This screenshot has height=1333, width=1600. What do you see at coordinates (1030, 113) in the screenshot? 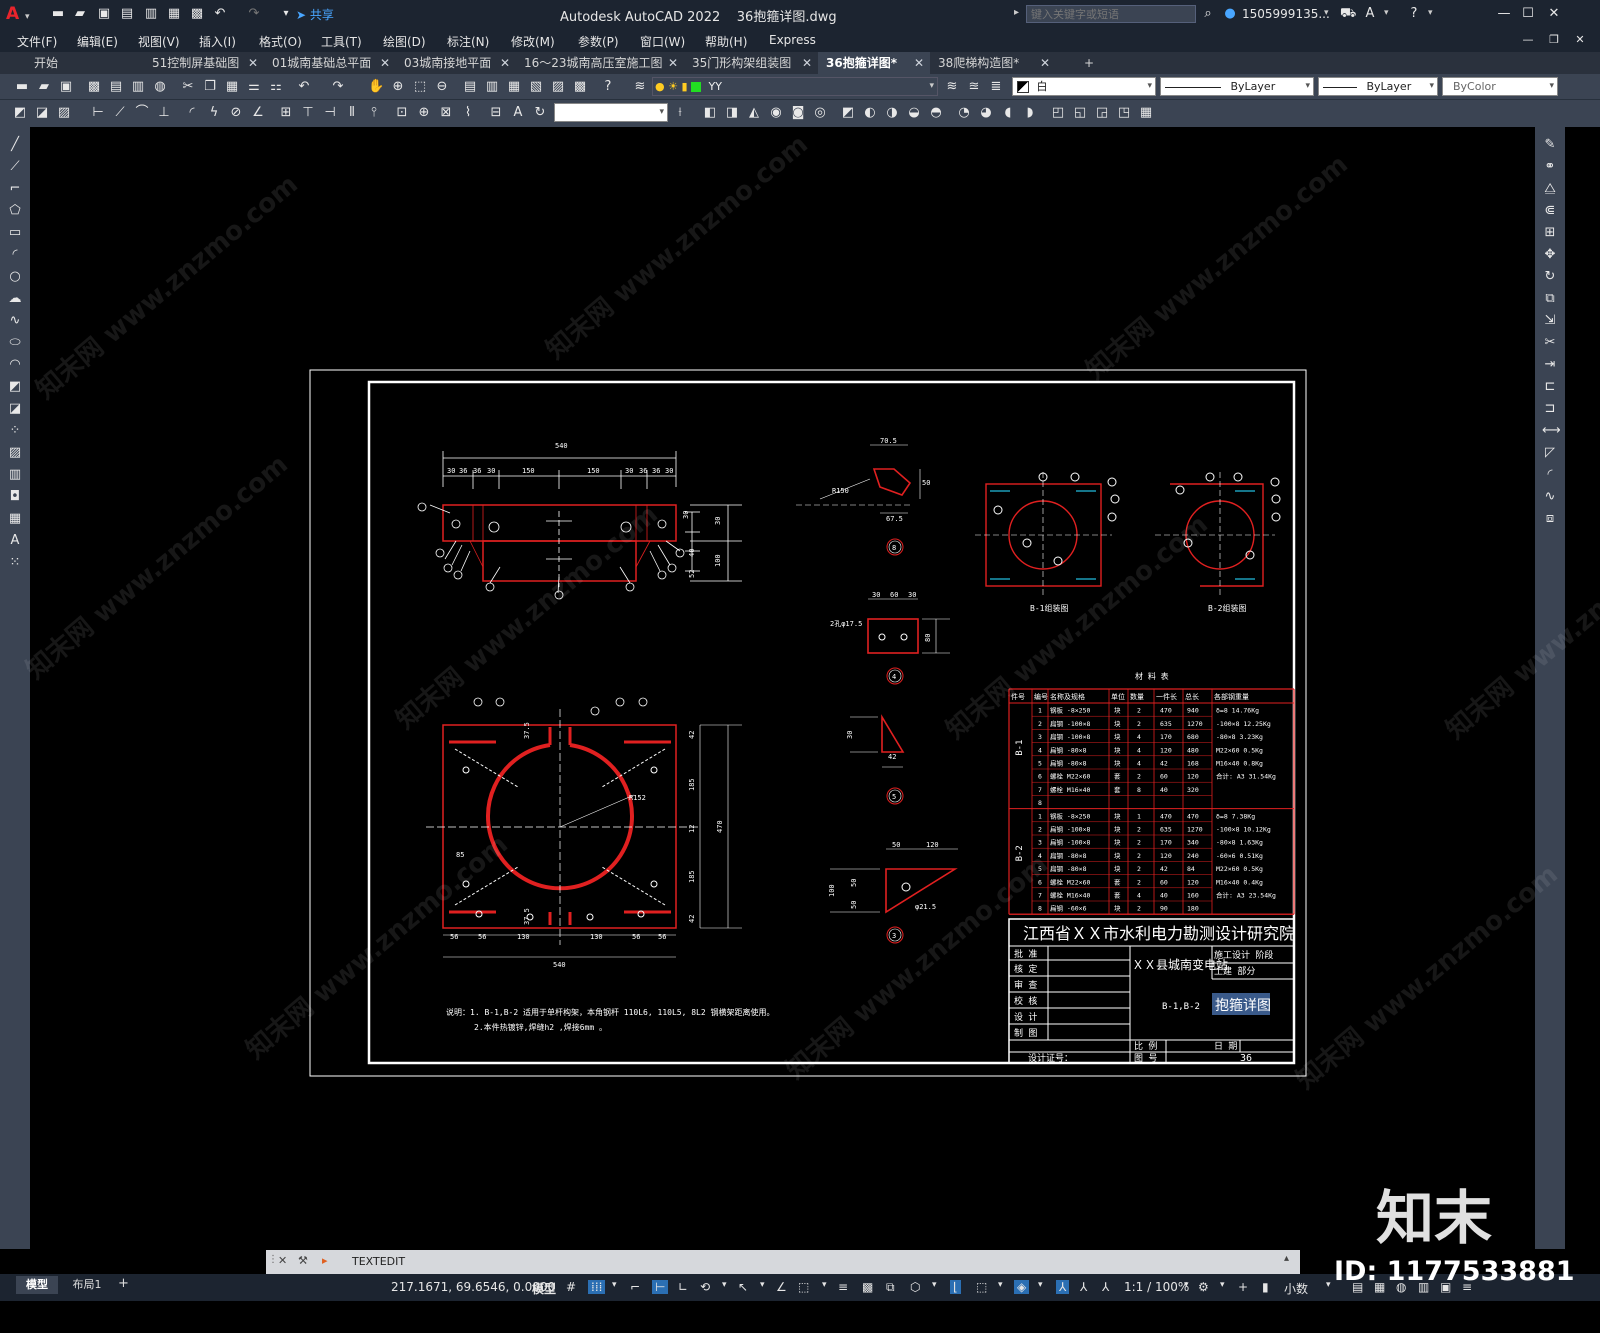
I see `slice-icon: ◗` at bounding box center [1030, 113].